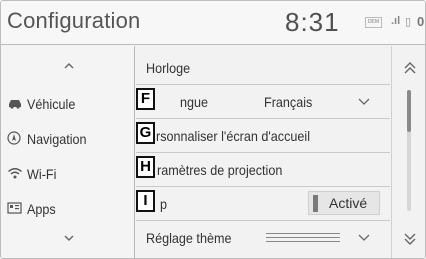  What do you see at coordinates (303, 238) in the screenshot?
I see `theme-preview` at bounding box center [303, 238].